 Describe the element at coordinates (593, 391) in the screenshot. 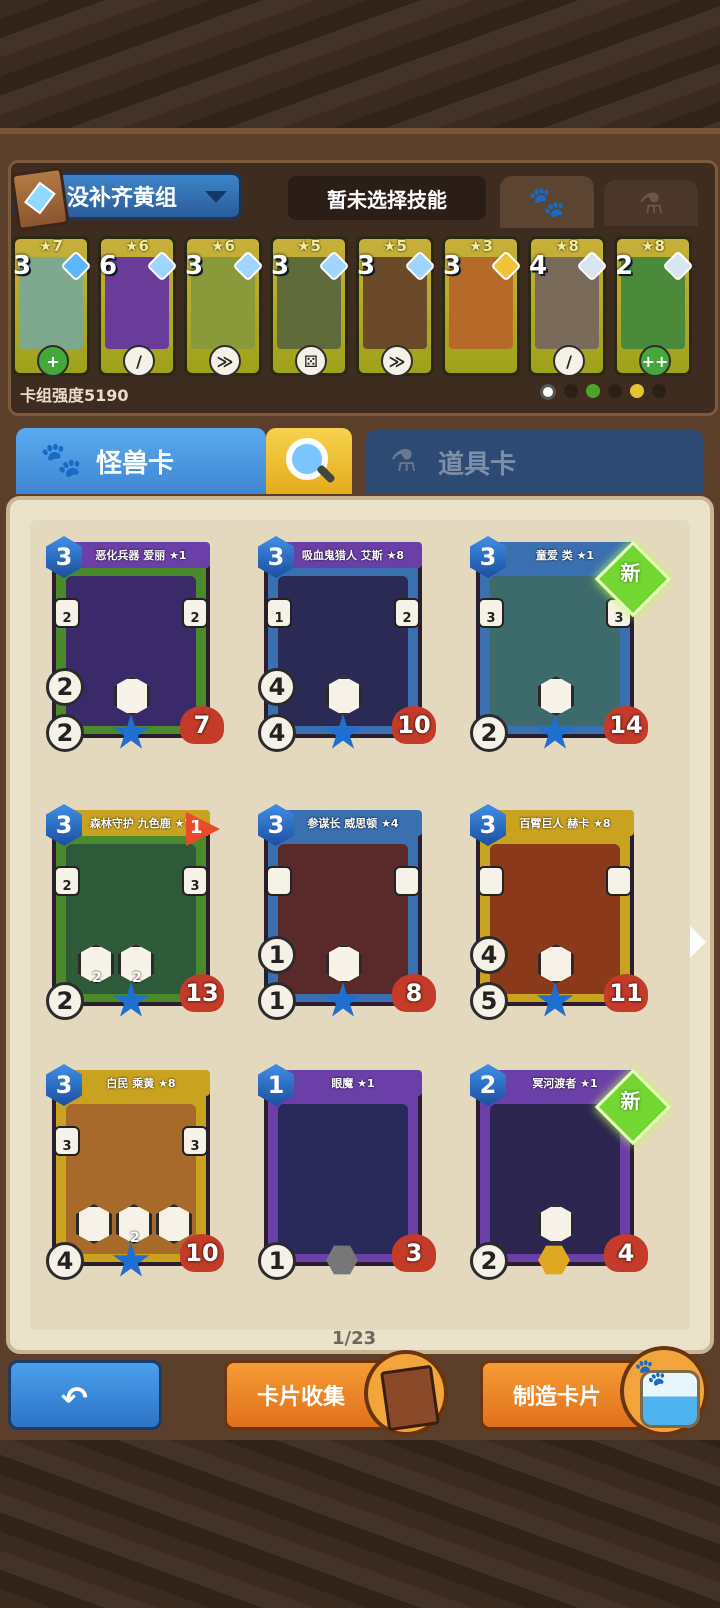

I see `plant-icon` at that location.